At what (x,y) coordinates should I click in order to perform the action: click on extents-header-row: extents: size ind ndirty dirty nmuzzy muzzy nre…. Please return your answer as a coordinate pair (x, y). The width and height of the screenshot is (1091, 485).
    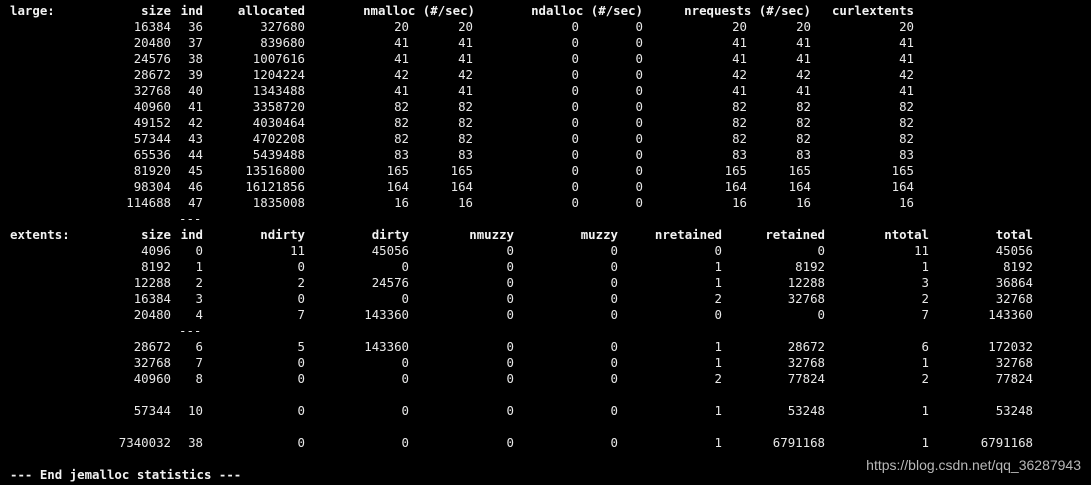
    Looking at the image, I should click on (545, 235).